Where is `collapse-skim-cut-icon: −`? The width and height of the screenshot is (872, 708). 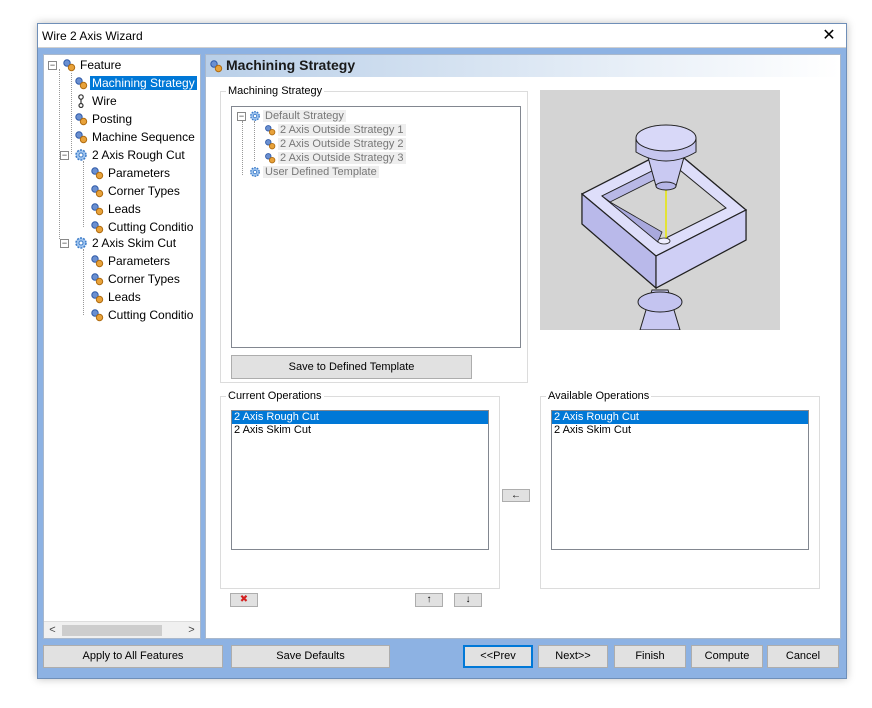 collapse-skim-cut-icon: − is located at coordinates (64, 243).